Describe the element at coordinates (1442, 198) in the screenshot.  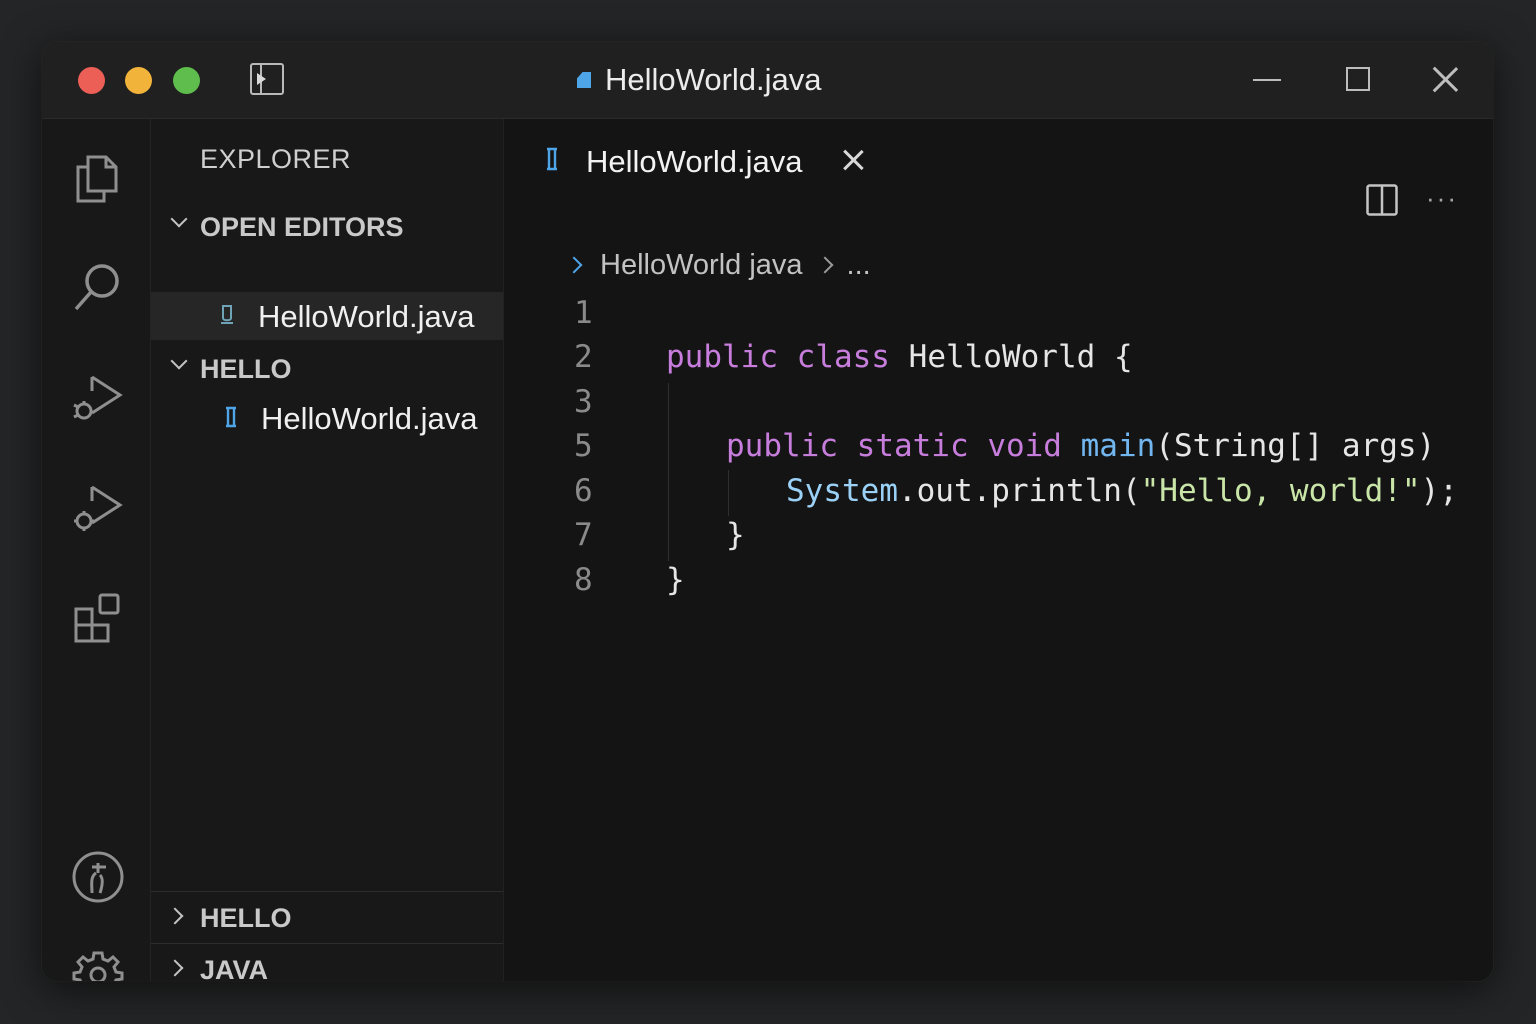
I see `more-actions-icon: ···` at that location.